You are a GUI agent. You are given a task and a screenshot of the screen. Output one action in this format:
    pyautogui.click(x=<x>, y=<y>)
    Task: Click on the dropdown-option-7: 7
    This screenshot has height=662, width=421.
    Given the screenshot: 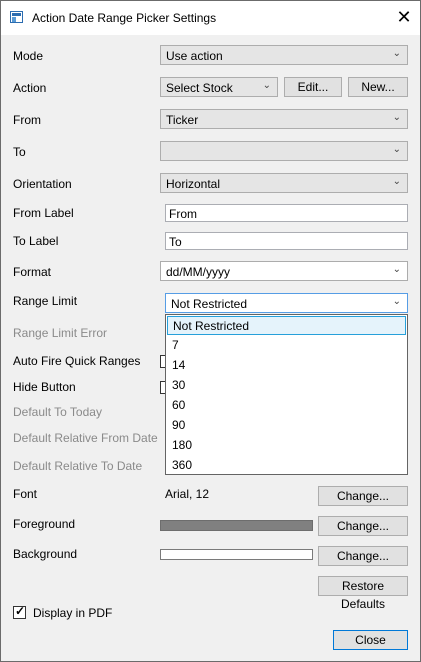 What is the action you would take?
    pyautogui.click(x=286, y=345)
    